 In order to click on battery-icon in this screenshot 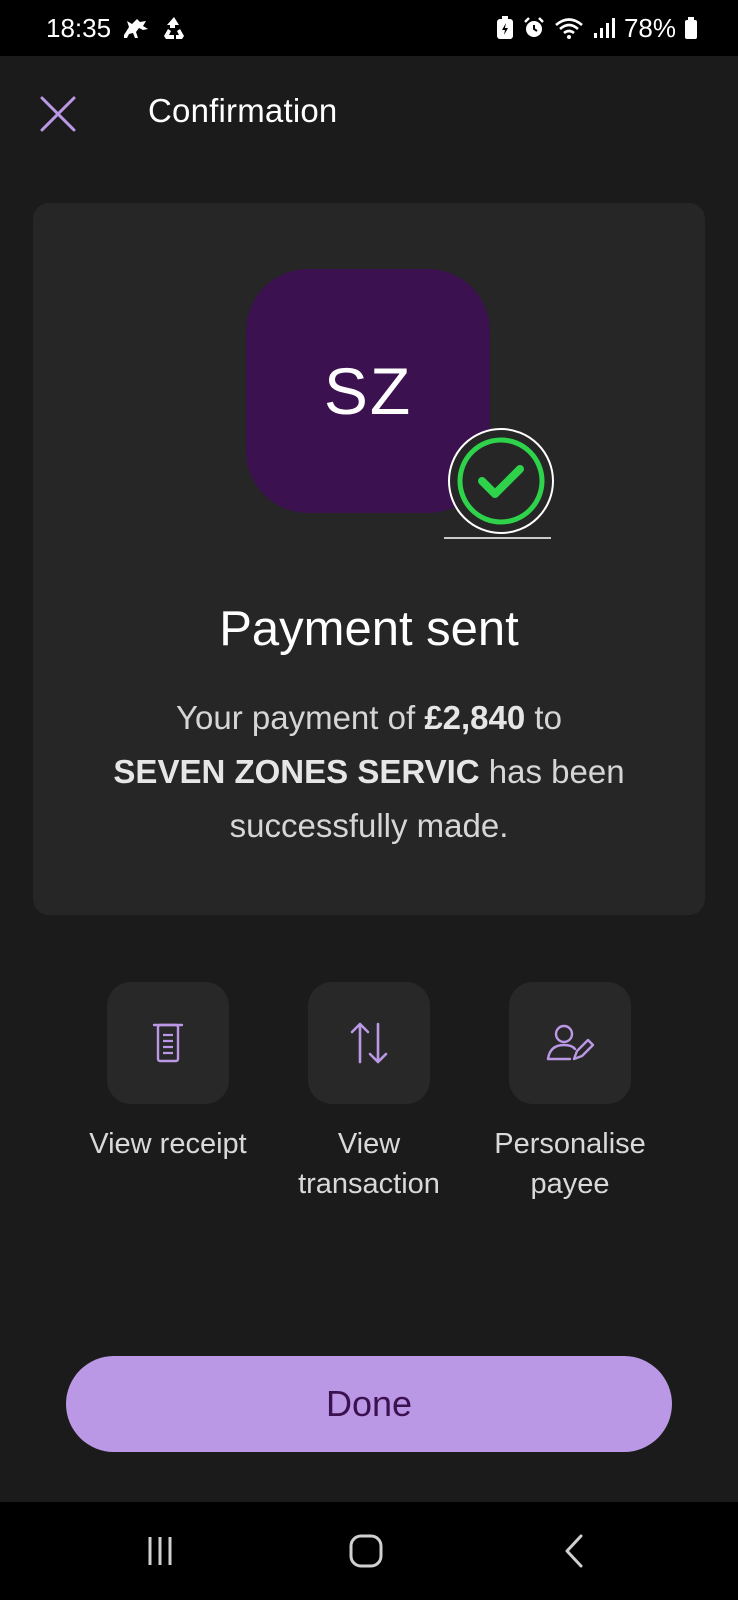, I will do `click(691, 28)`.